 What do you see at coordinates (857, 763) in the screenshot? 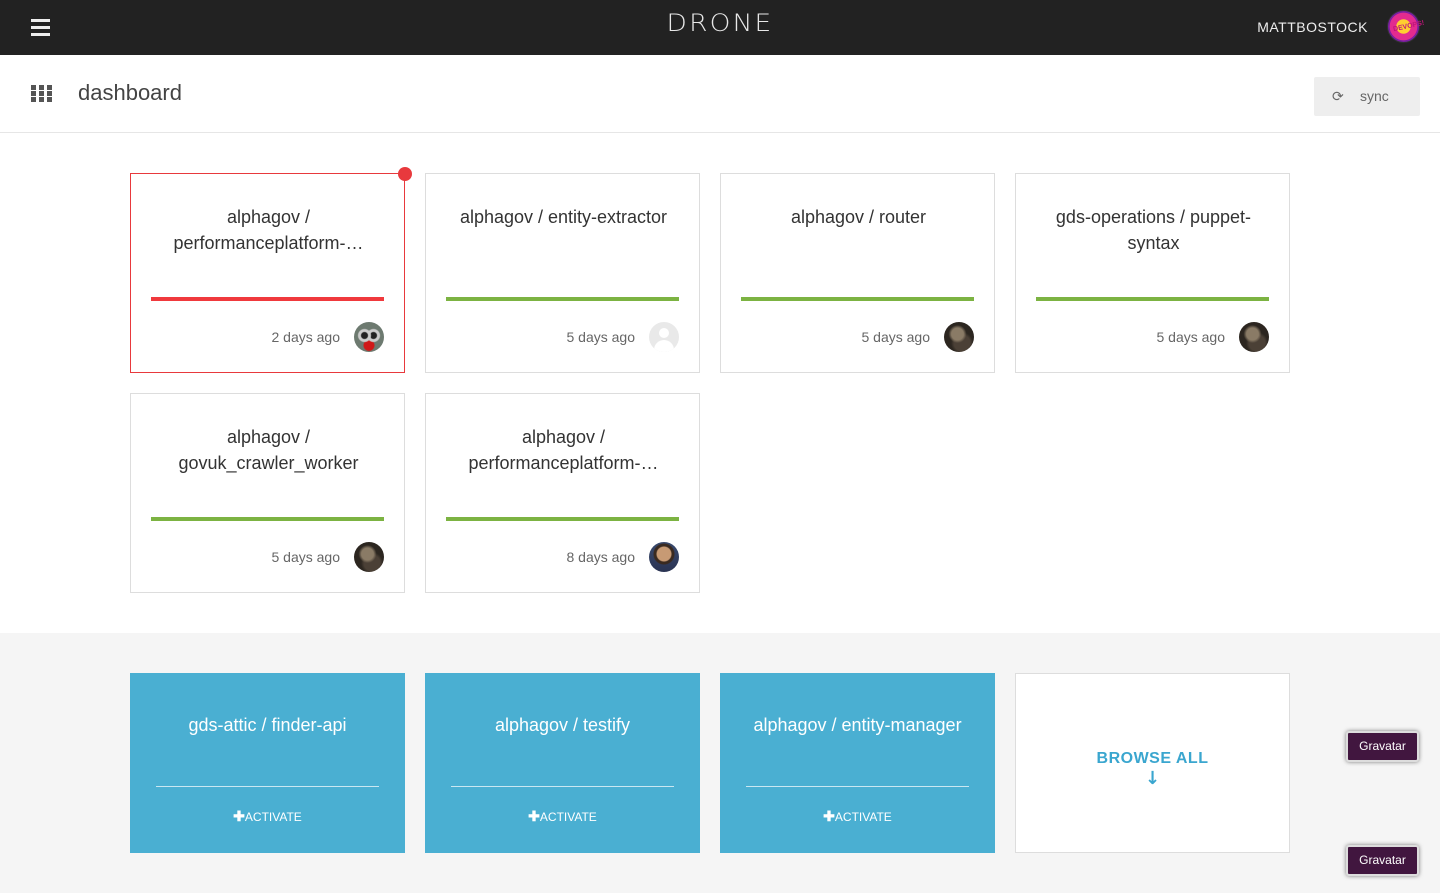
I see `suggested-repo-card: alphagov / entity-manager ✚ACTIVATE` at bounding box center [857, 763].